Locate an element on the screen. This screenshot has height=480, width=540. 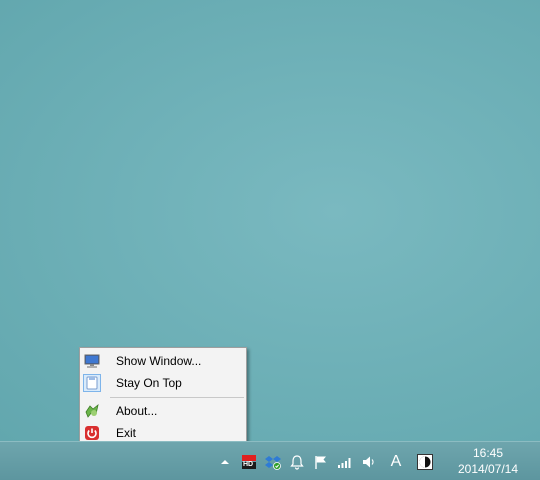
menu-separator is located at coordinates (177, 397).